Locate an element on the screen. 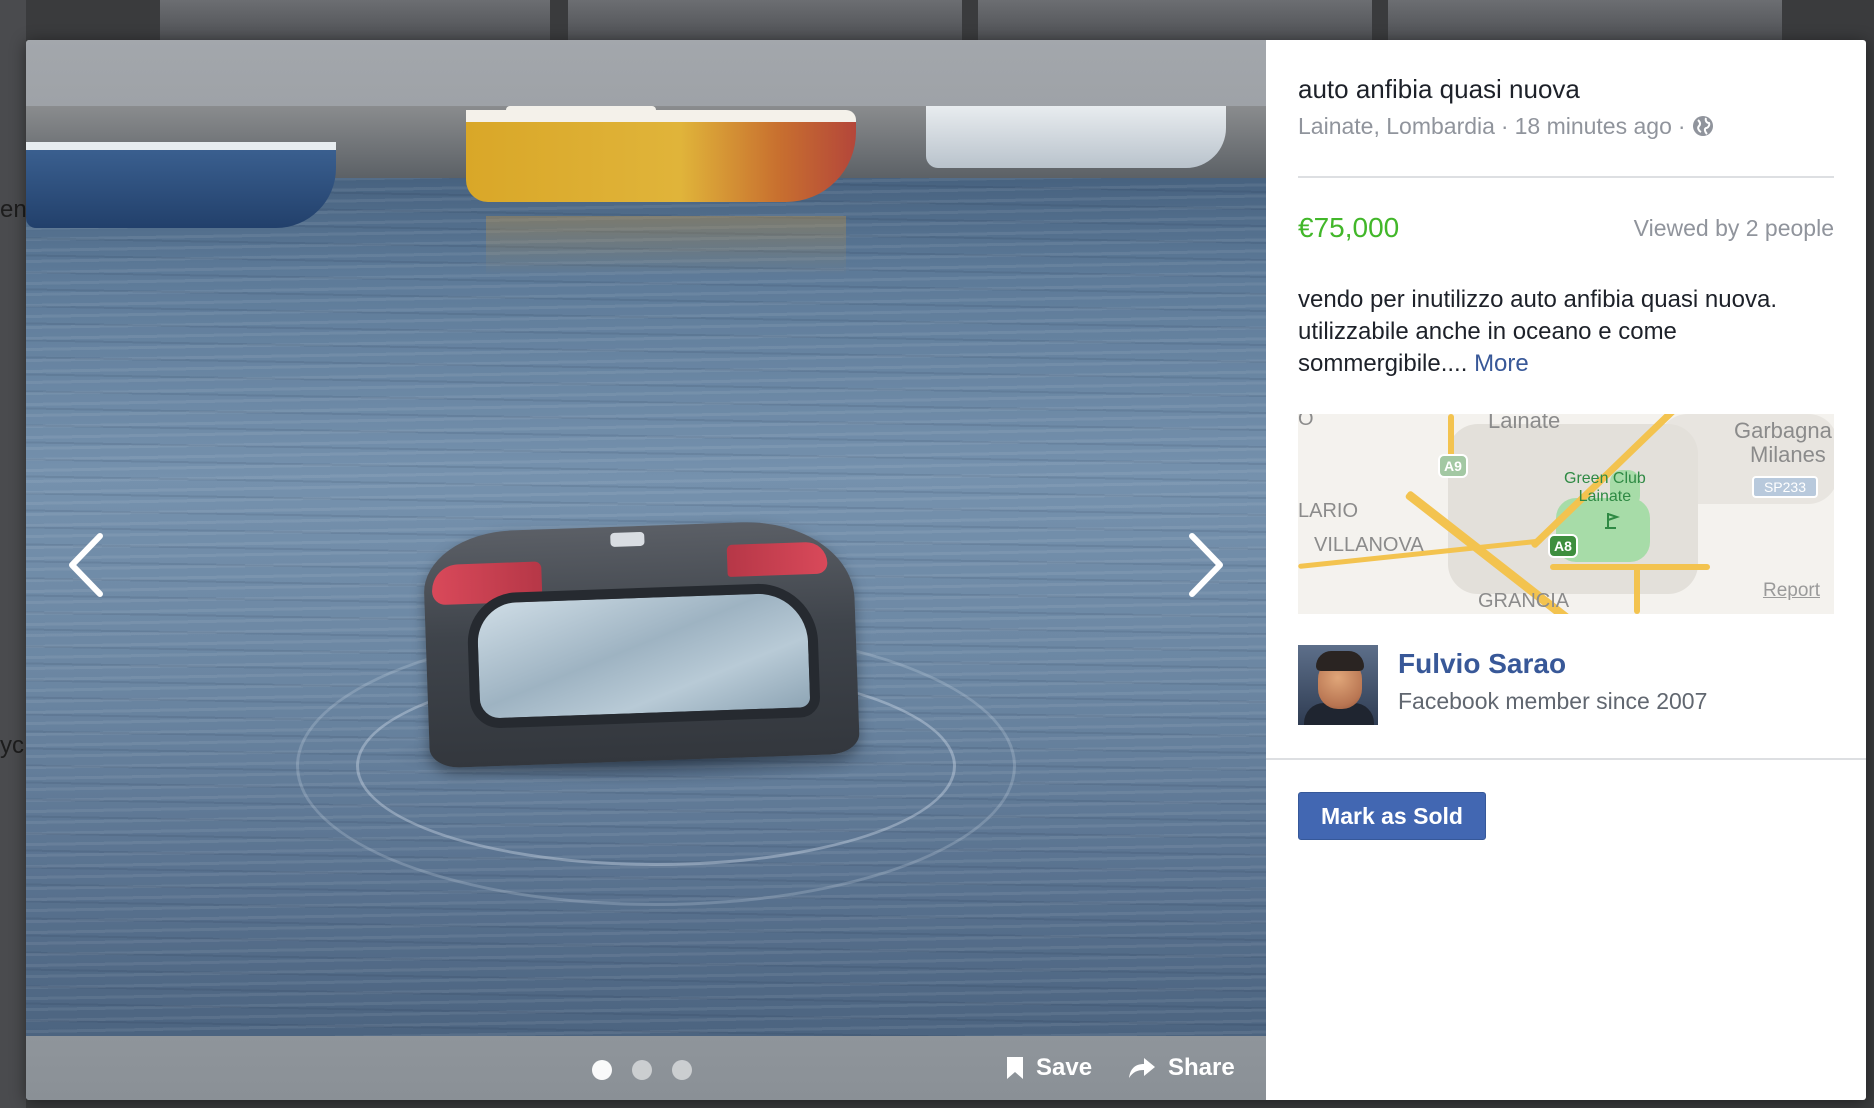 The image size is (1874, 1108). share-label: Share is located at coordinates (1201, 1067).